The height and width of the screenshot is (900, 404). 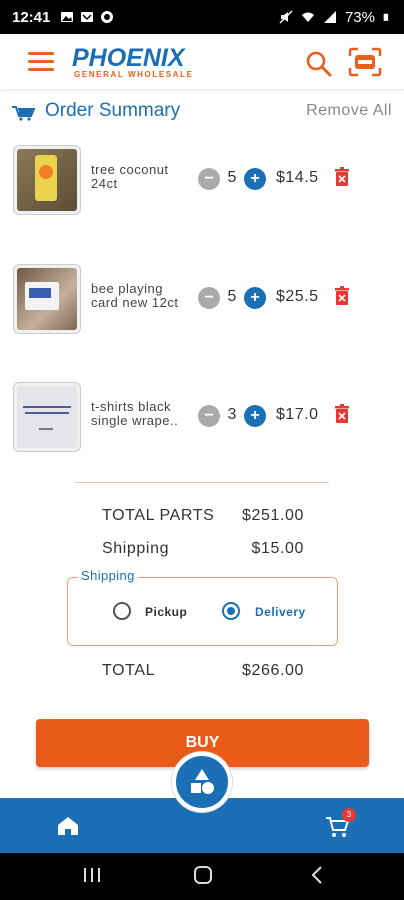 I want to click on whatsapp-icon, so click(x=107, y=17).